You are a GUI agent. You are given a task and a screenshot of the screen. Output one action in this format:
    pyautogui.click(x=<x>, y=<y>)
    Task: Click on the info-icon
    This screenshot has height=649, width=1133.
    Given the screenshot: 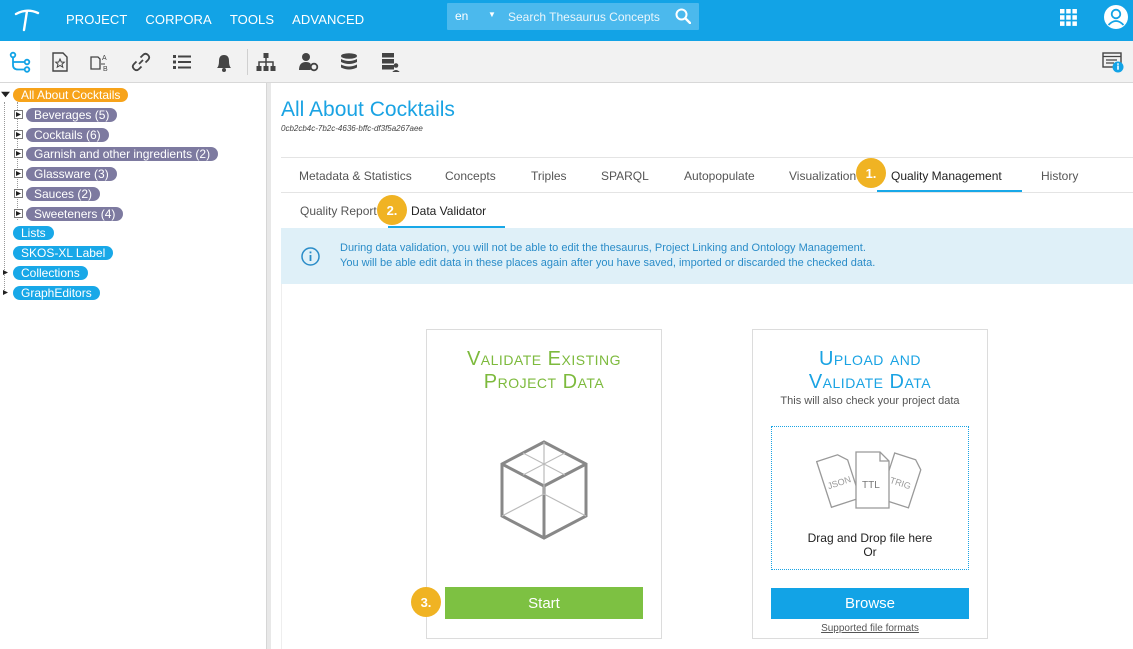 What is the action you would take?
    pyautogui.click(x=310, y=256)
    